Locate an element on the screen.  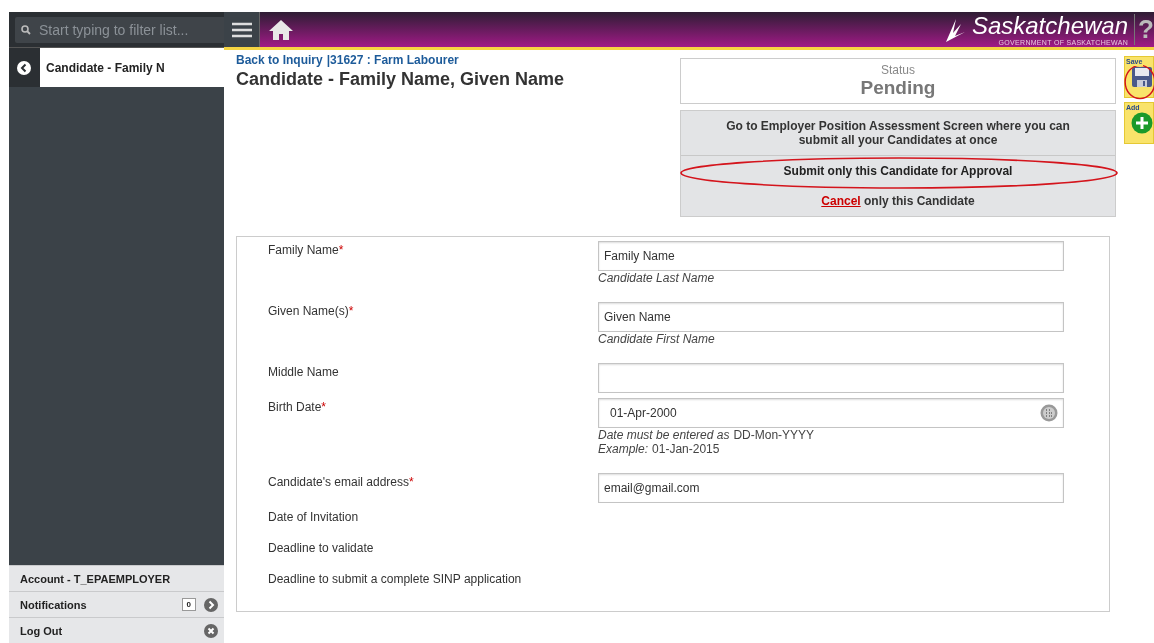
field-label: Candidate's email address* is located at coordinates (341, 482).